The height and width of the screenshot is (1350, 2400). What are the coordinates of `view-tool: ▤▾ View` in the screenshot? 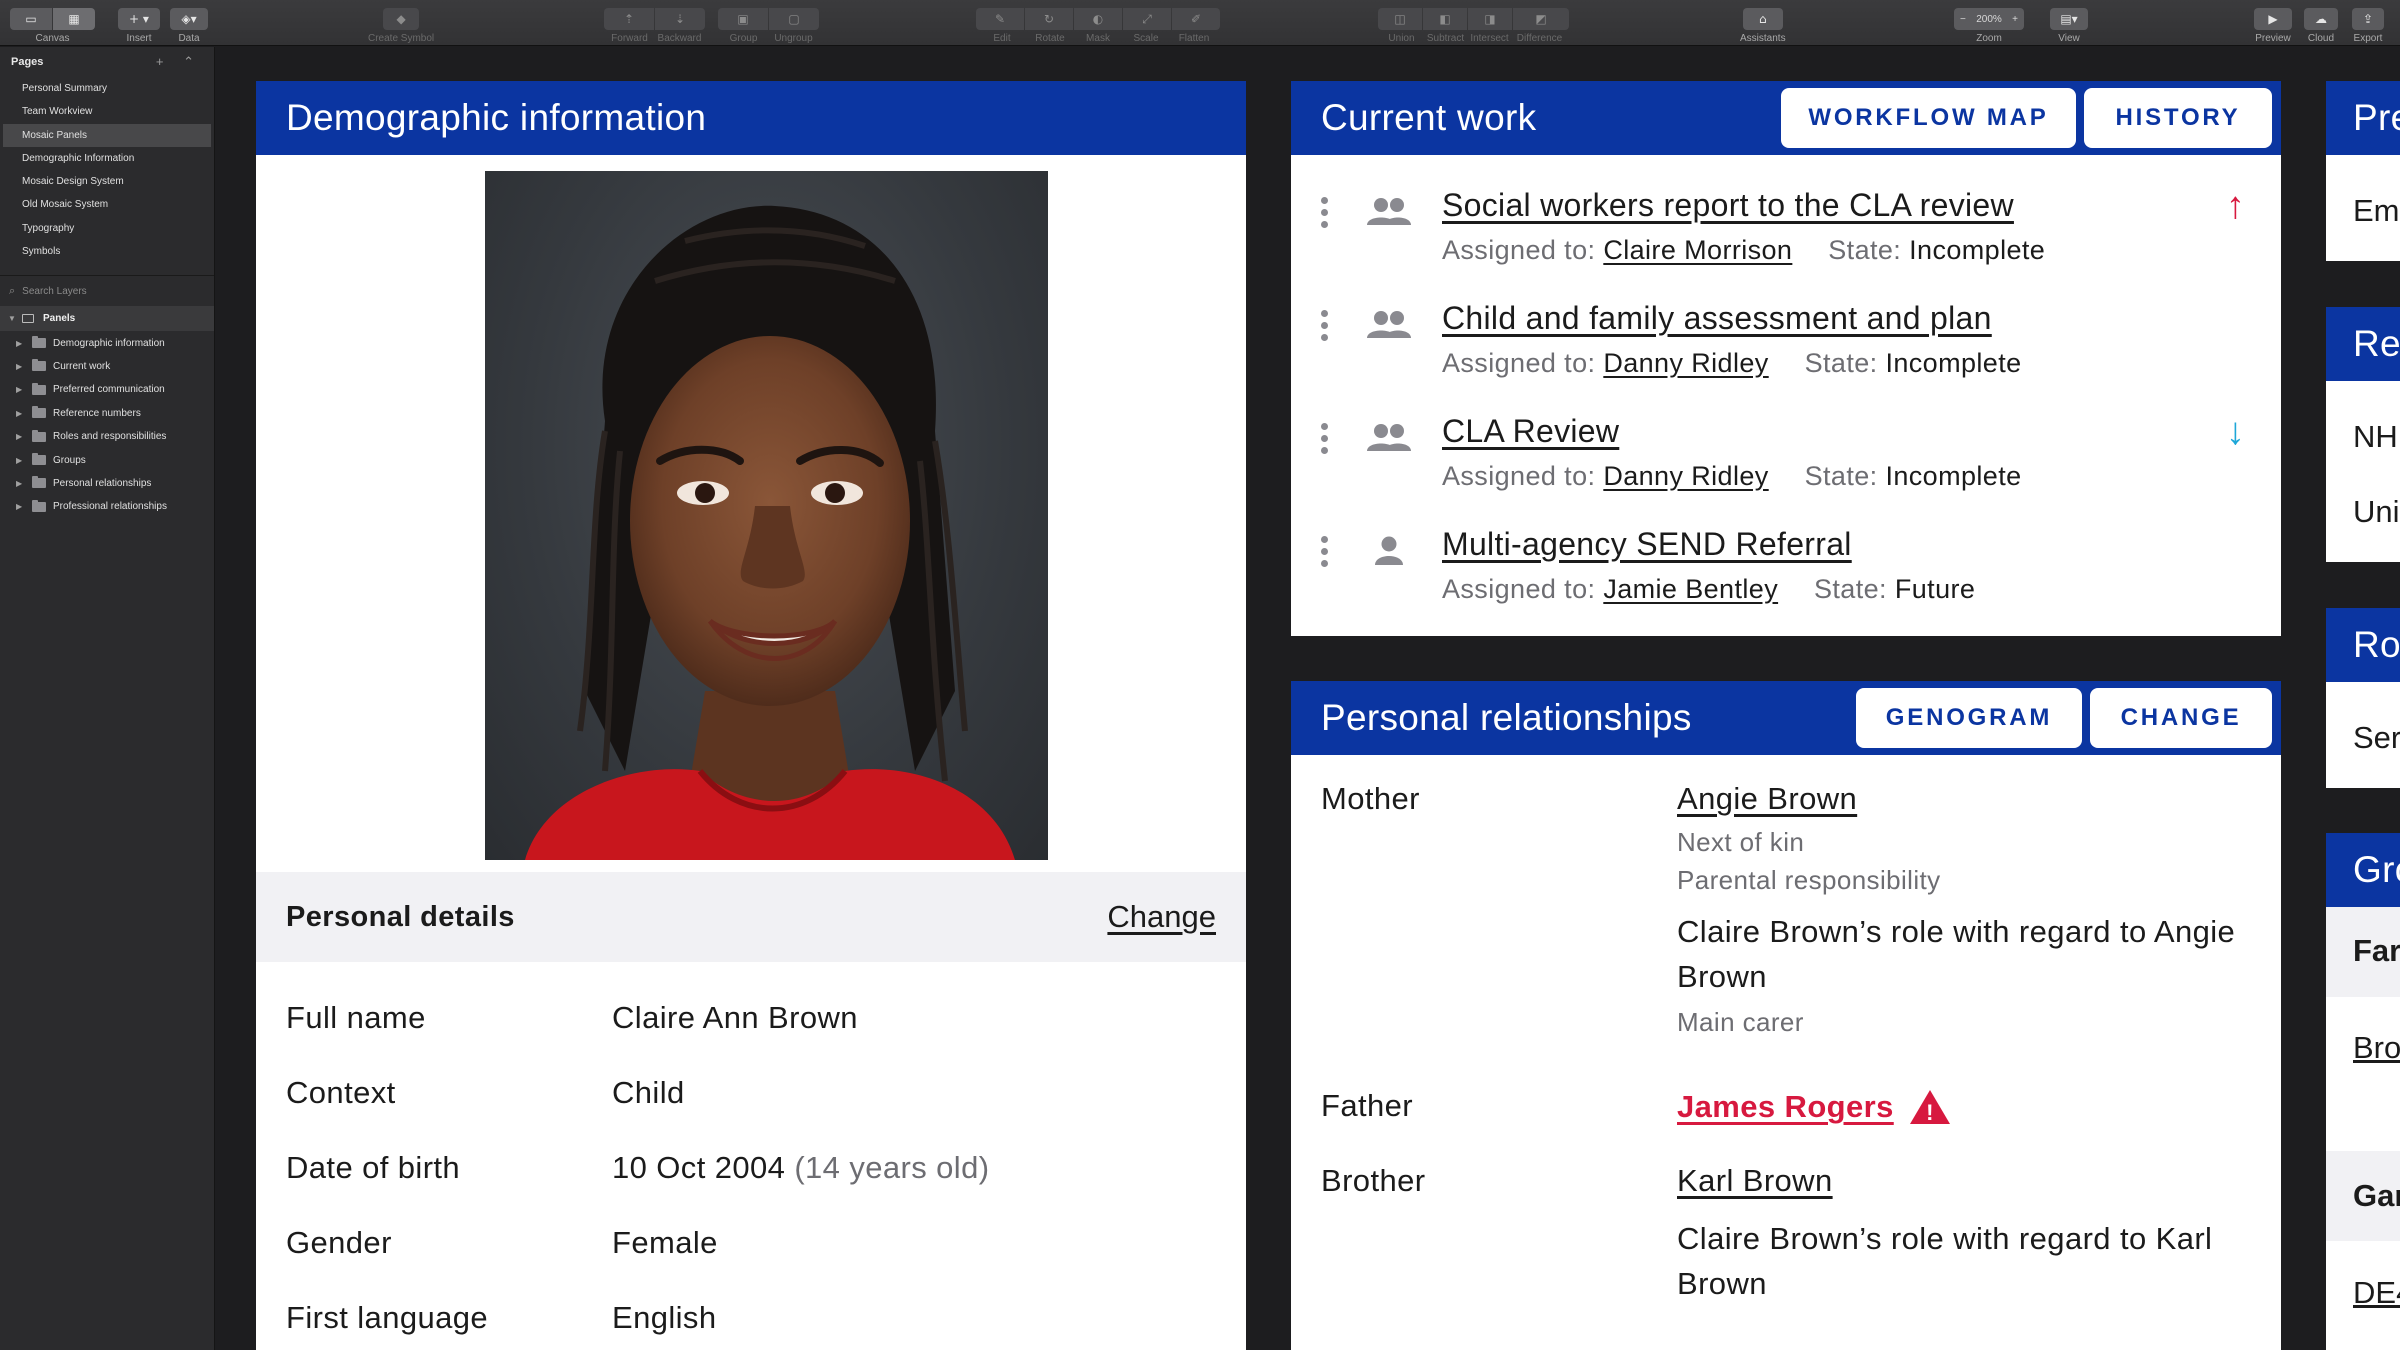 It's located at (2069, 22).